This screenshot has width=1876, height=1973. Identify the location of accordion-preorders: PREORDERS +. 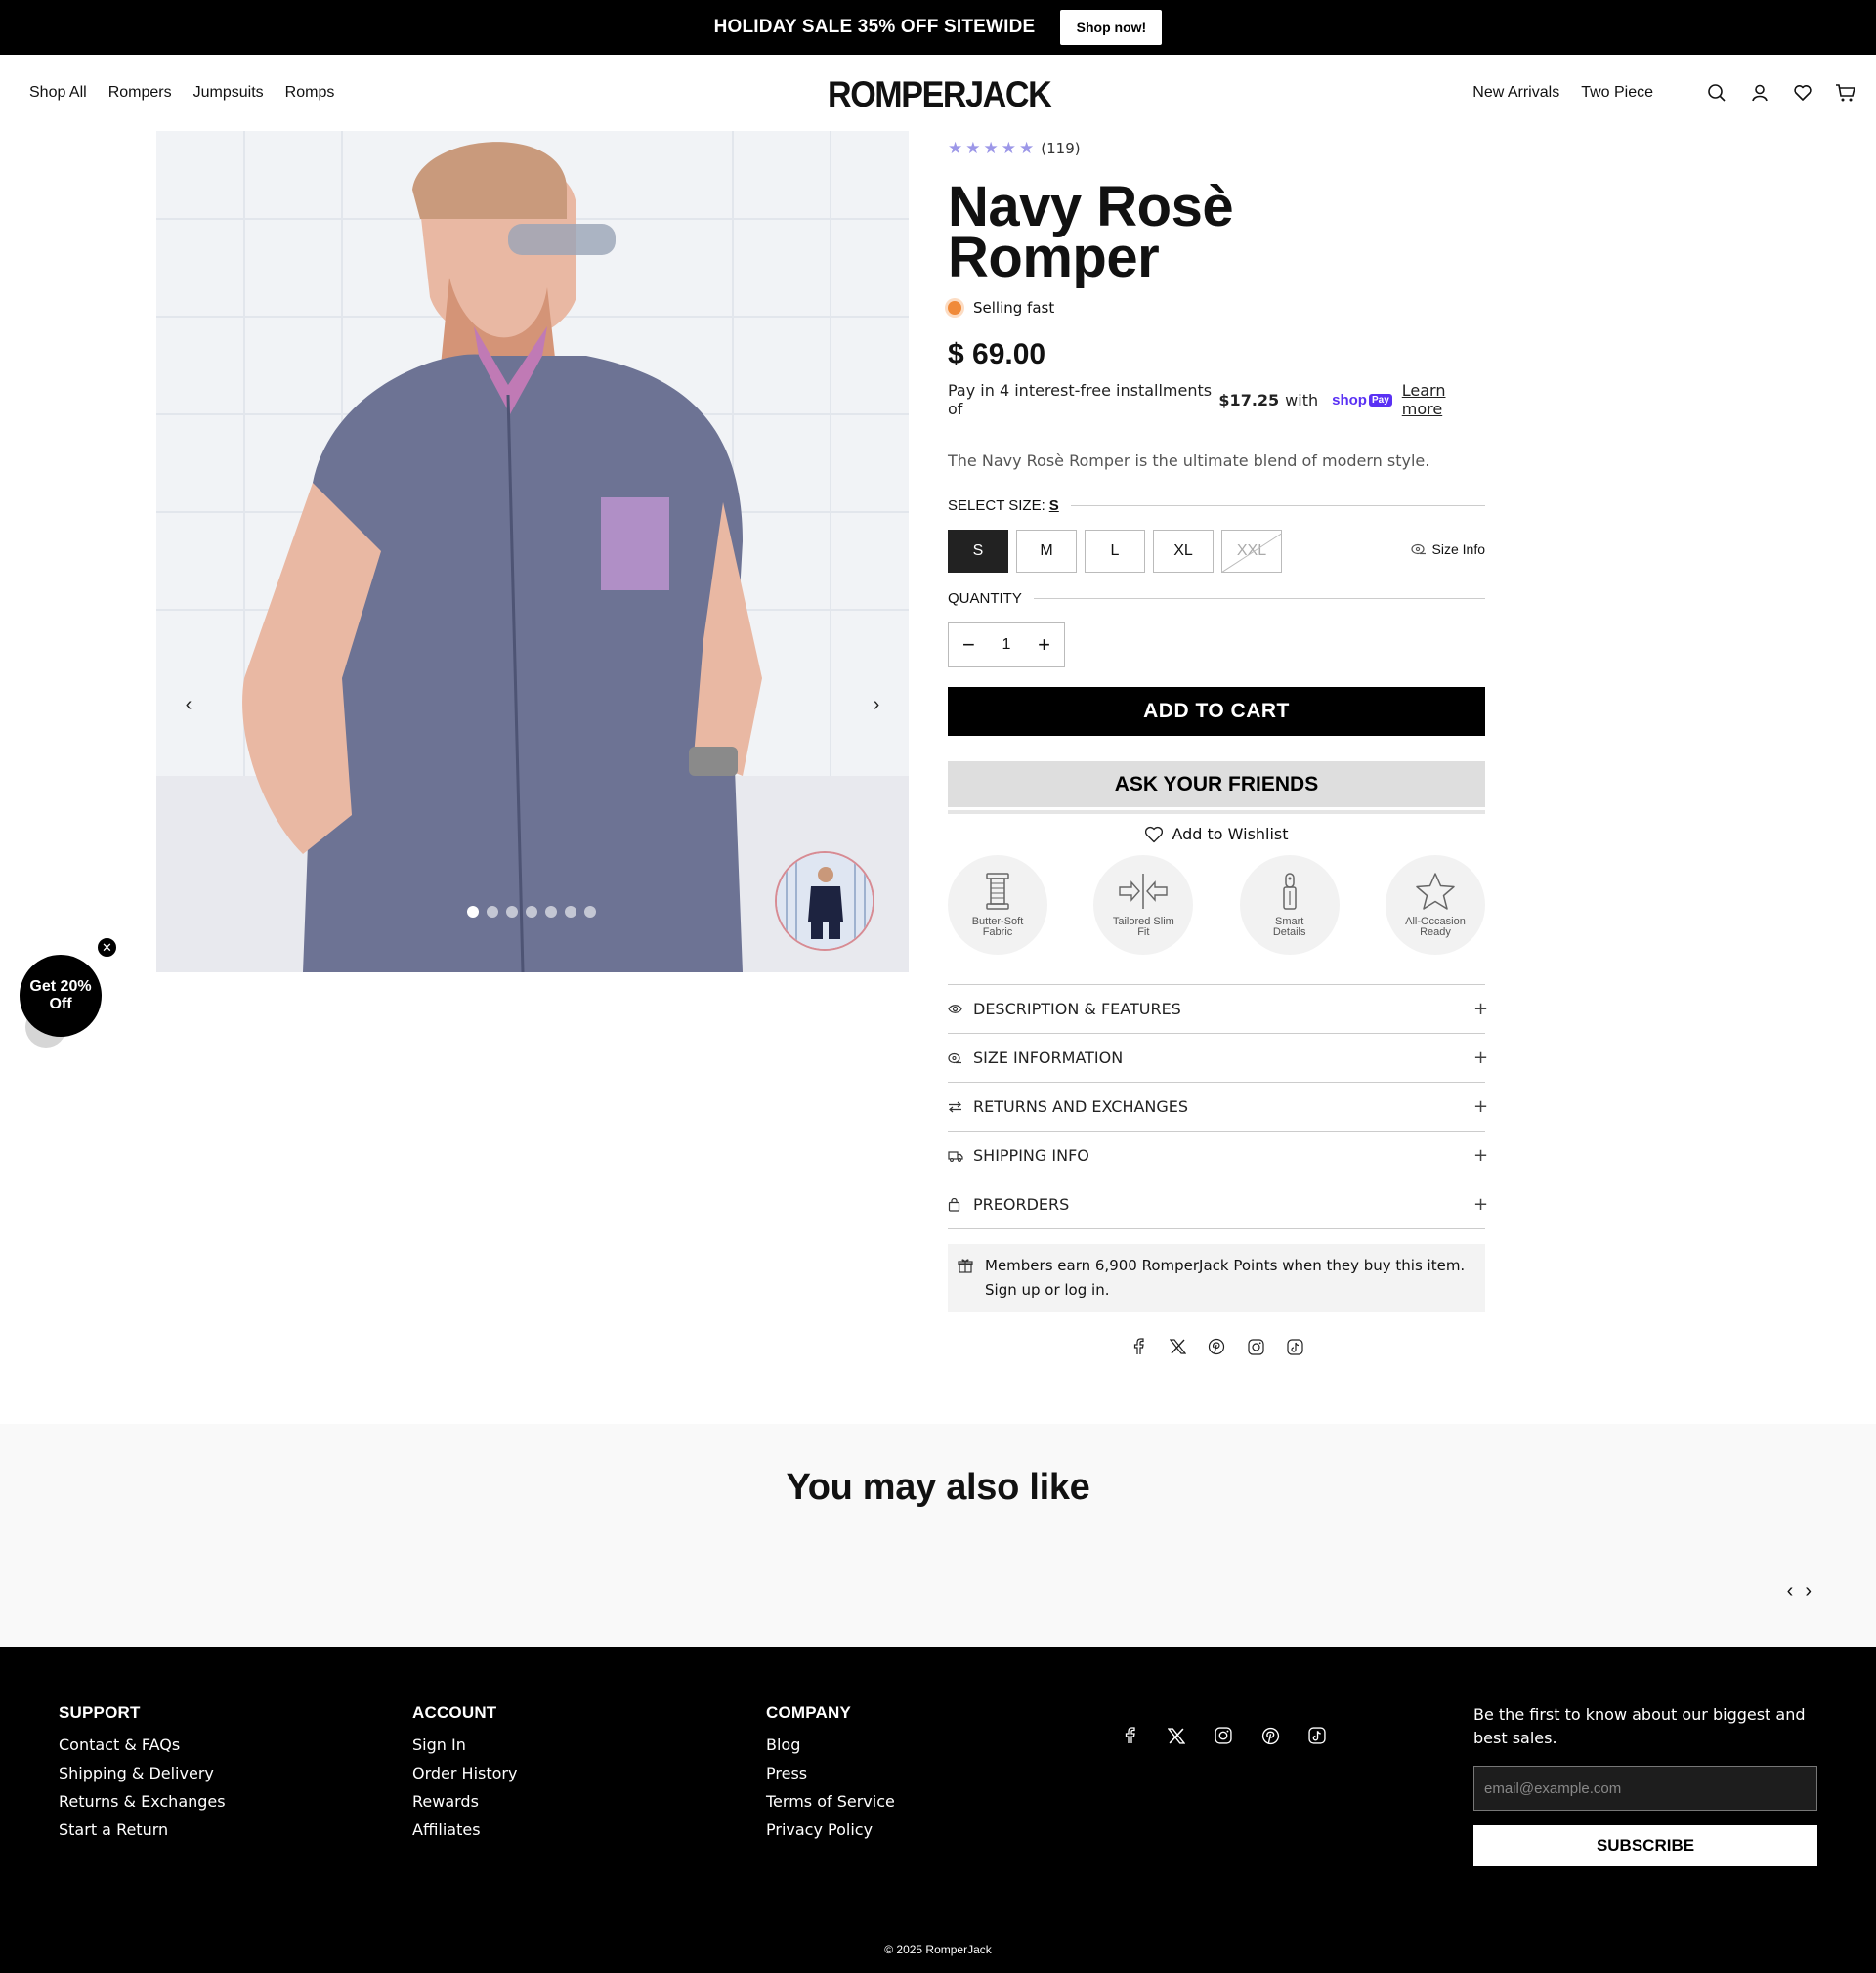
(1218, 1204).